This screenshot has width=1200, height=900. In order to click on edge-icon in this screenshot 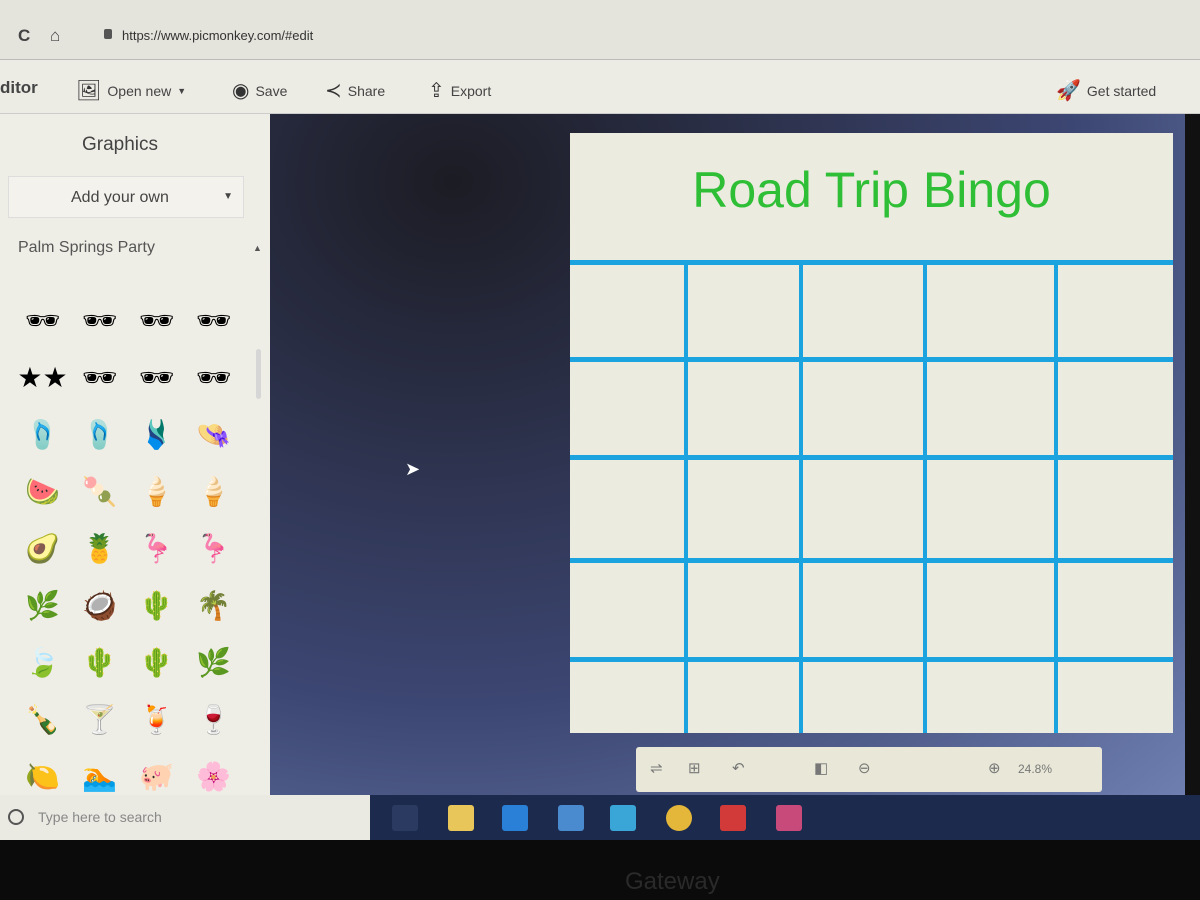, I will do `click(515, 818)`.